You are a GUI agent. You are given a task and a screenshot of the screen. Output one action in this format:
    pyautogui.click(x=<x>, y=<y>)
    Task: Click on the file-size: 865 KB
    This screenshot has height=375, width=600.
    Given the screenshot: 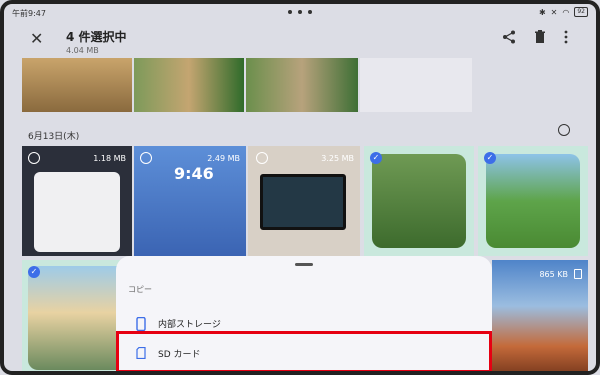 What is the action you would take?
    pyautogui.click(x=553, y=274)
    